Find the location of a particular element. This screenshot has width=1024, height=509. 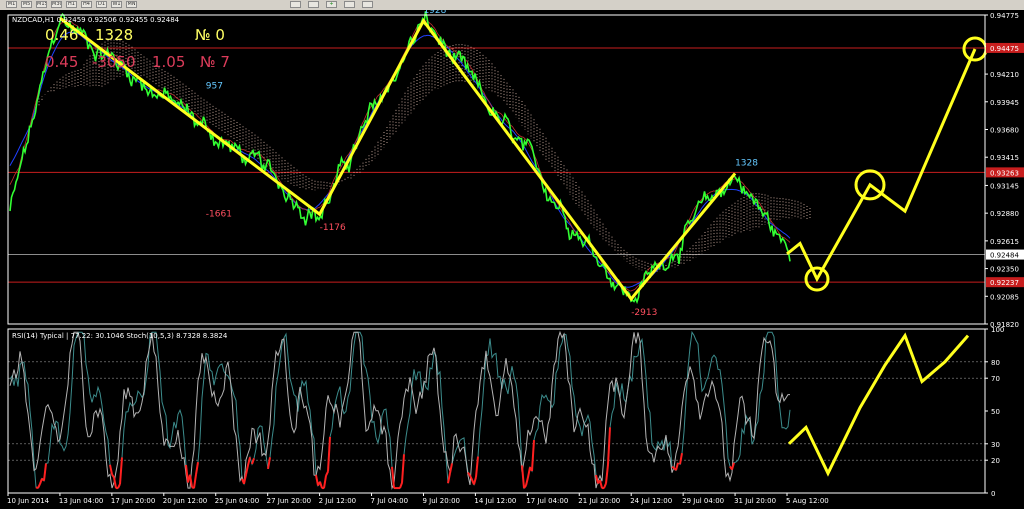

stat-row2-d: № 7 is located at coordinates (215, 62).